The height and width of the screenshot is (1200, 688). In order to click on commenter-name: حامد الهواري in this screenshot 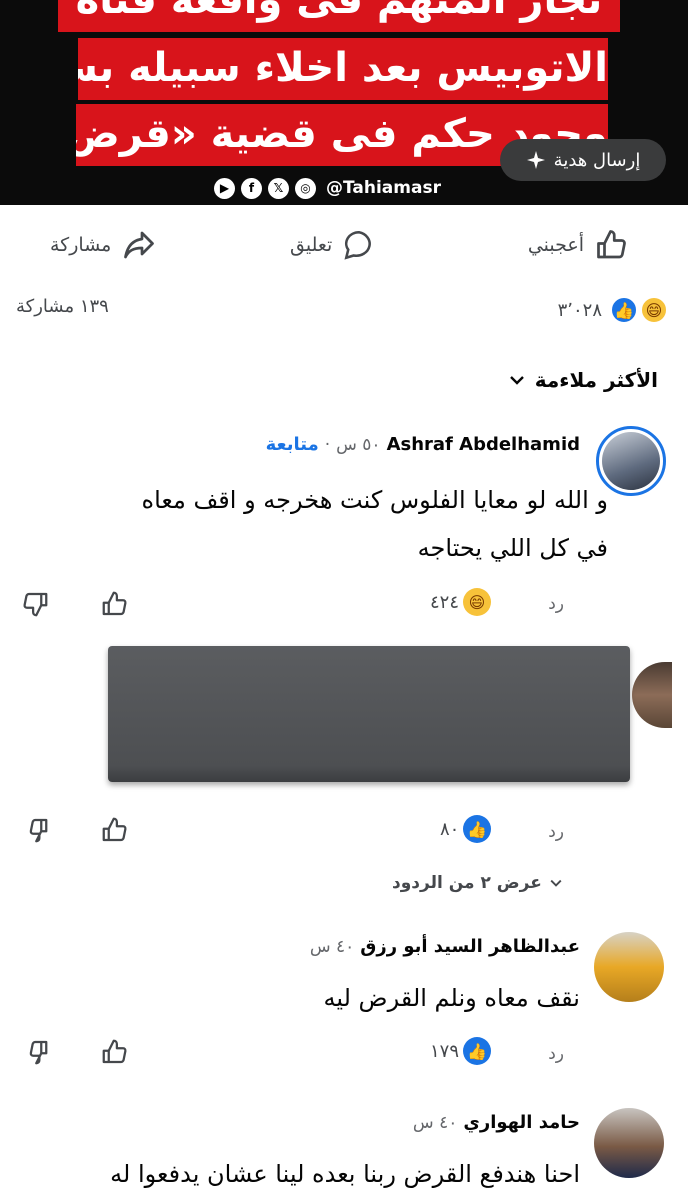, I will do `click(521, 1122)`.